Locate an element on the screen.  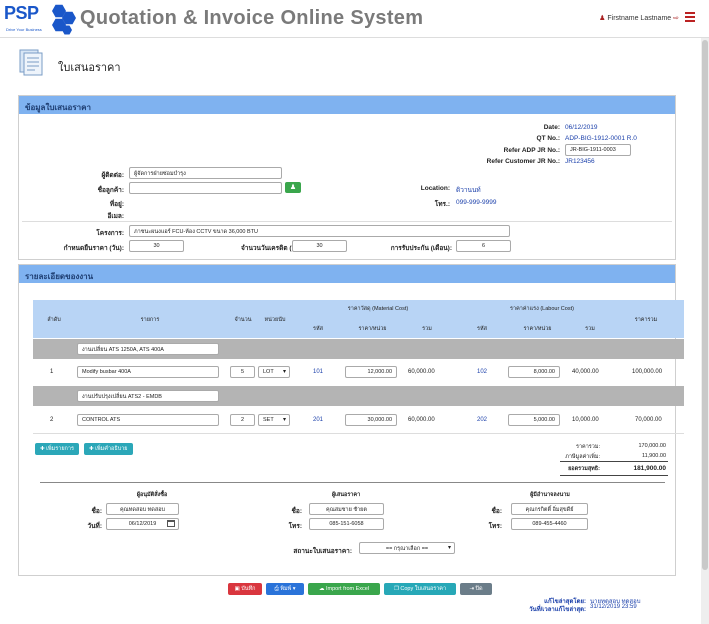
close-button: ⇥ ปิด is located at coordinates (476, 589).